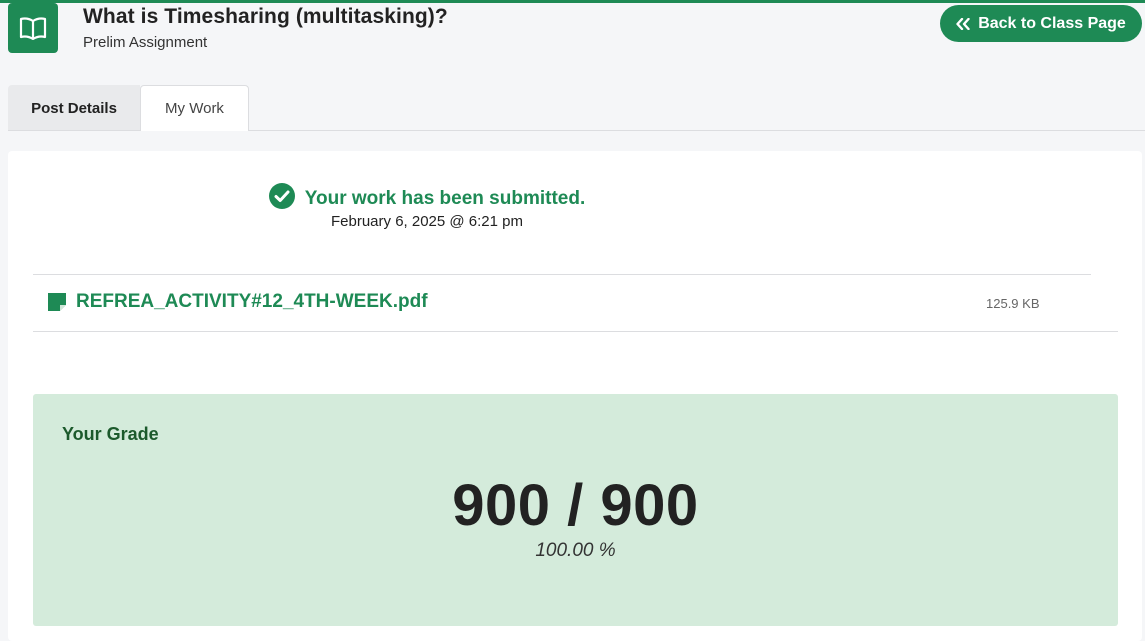  I want to click on grade-score: 900 / 900, so click(575, 505).